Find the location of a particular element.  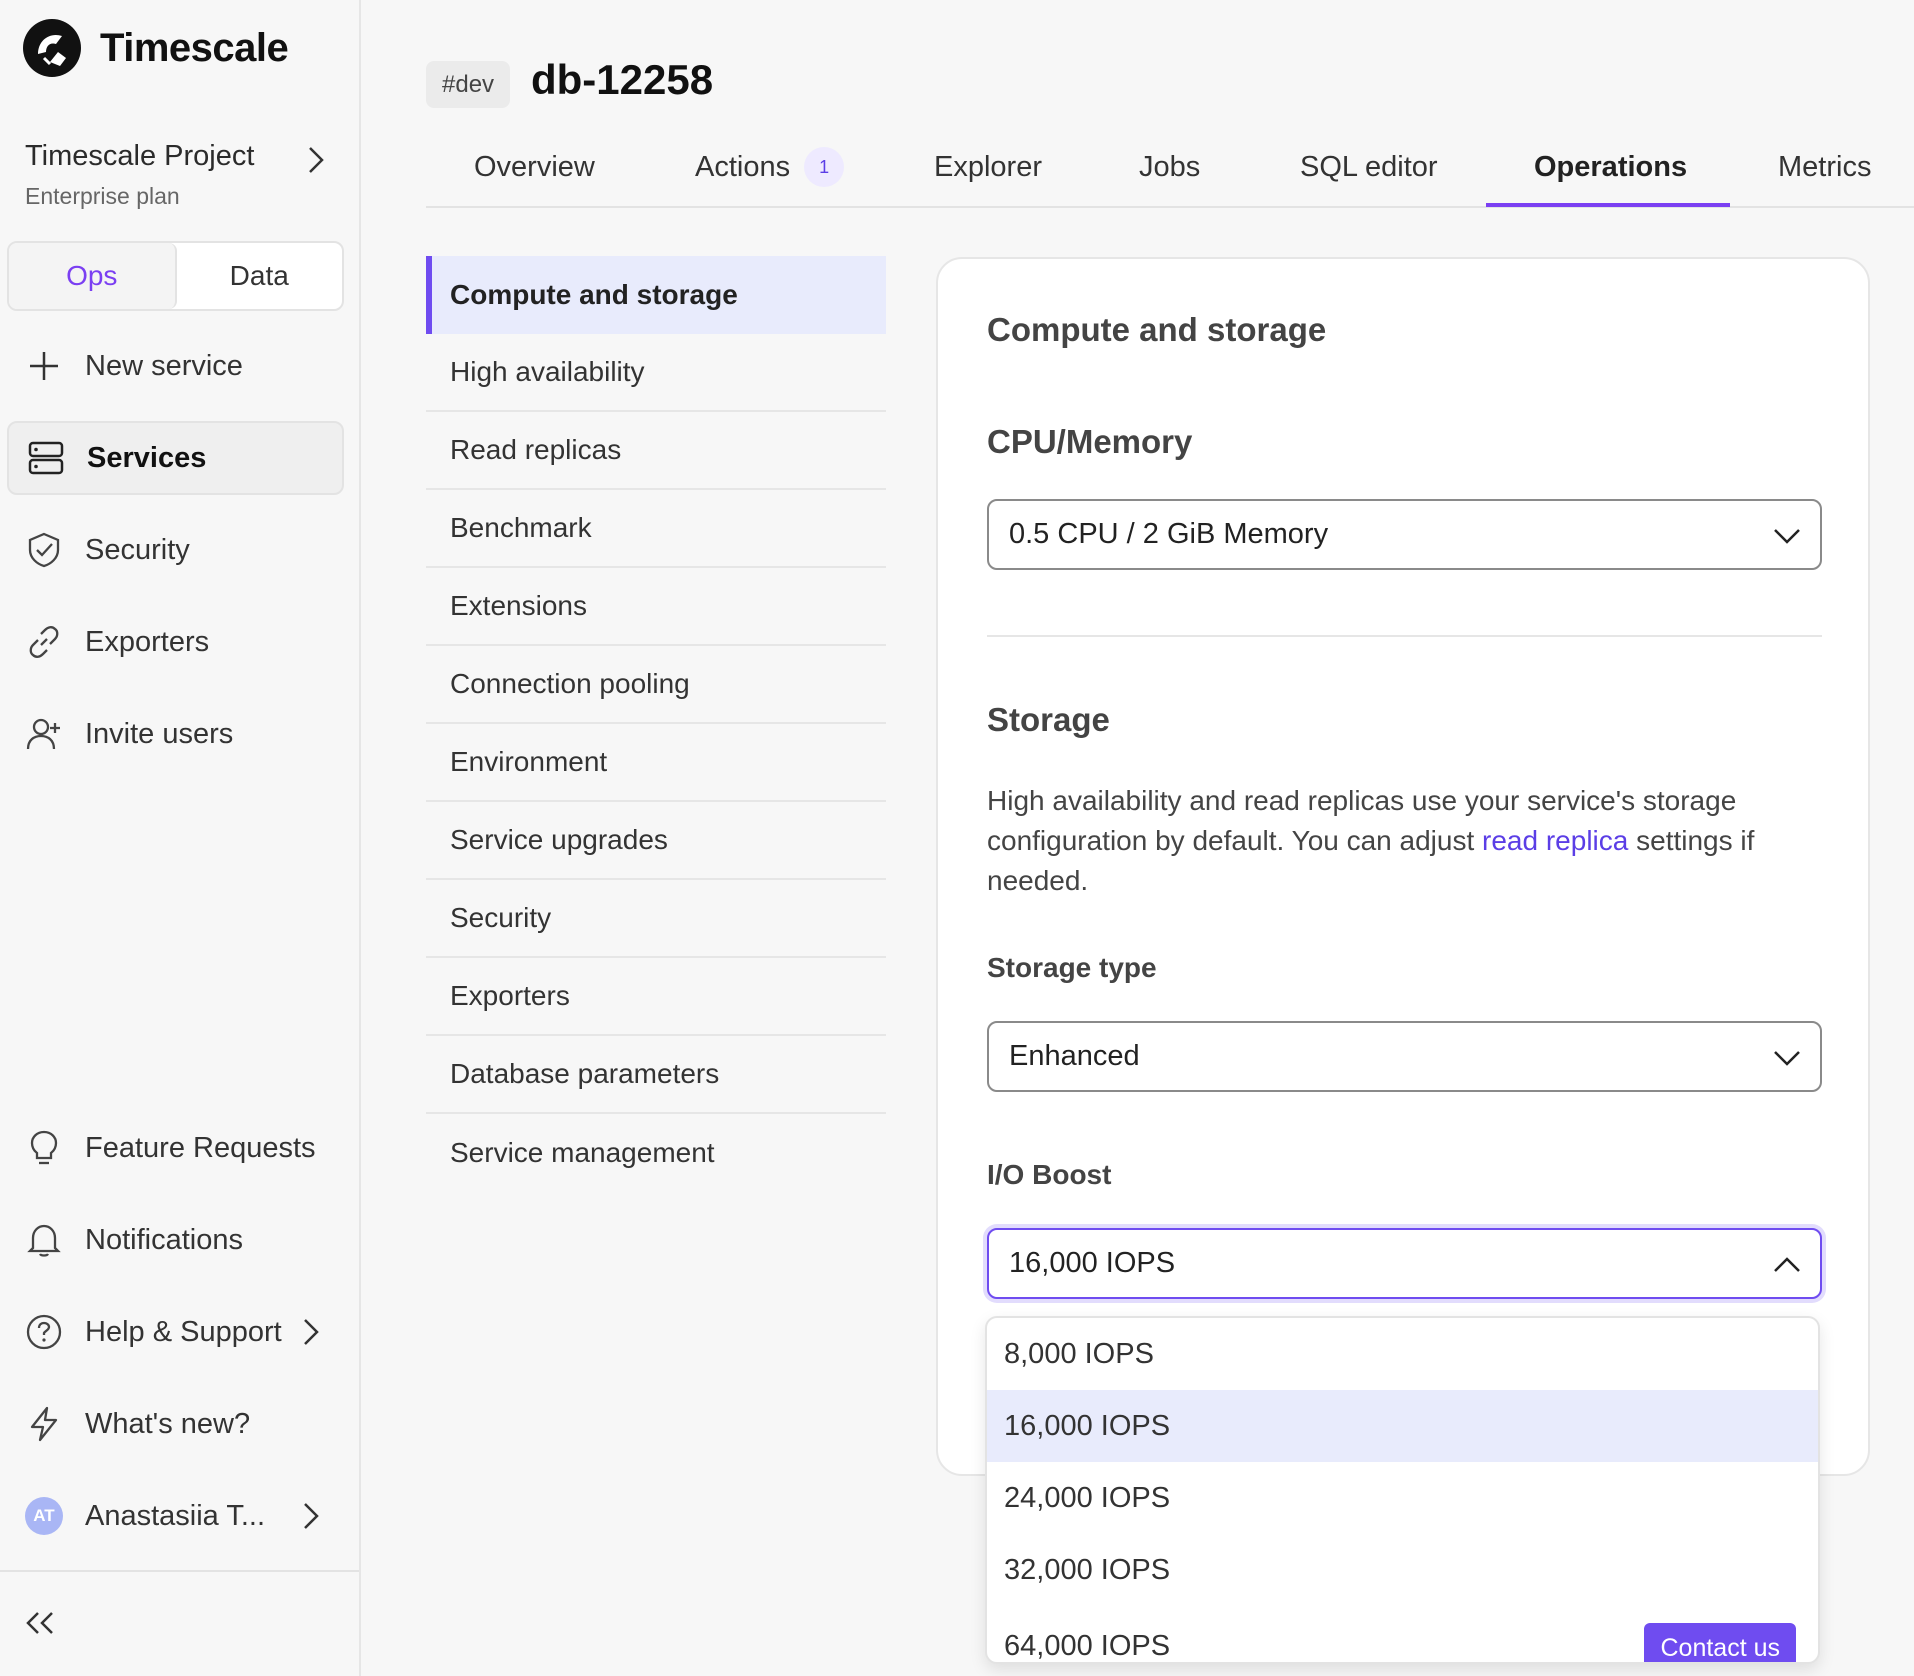

tab-label: Jobs is located at coordinates (1170, 167).